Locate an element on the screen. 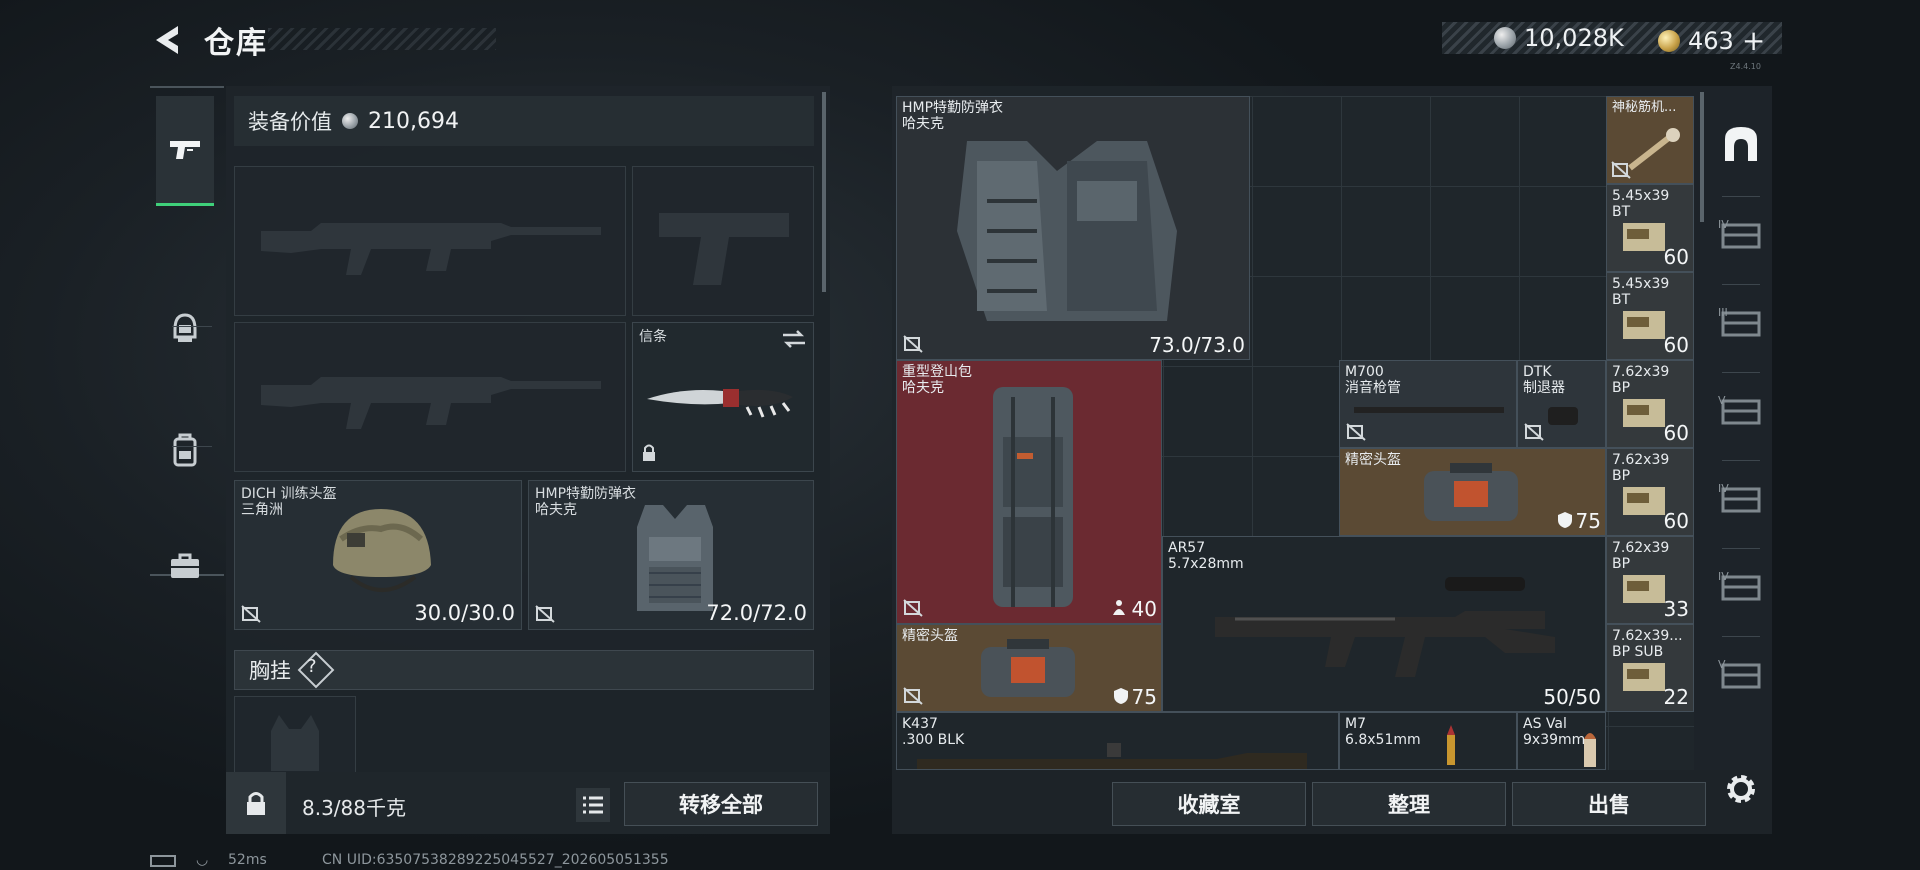  list-icon is located at coordinates (593, 805).